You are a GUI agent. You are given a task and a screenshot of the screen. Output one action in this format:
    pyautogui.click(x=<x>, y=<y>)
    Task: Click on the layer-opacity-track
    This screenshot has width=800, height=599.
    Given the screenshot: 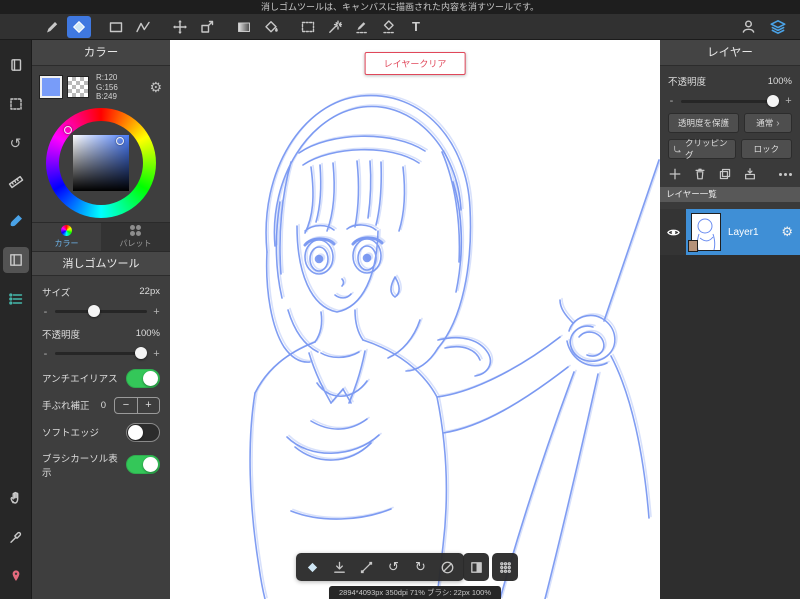 What is the action you would take?
    pyautogui.click(x=730, y=100)
    